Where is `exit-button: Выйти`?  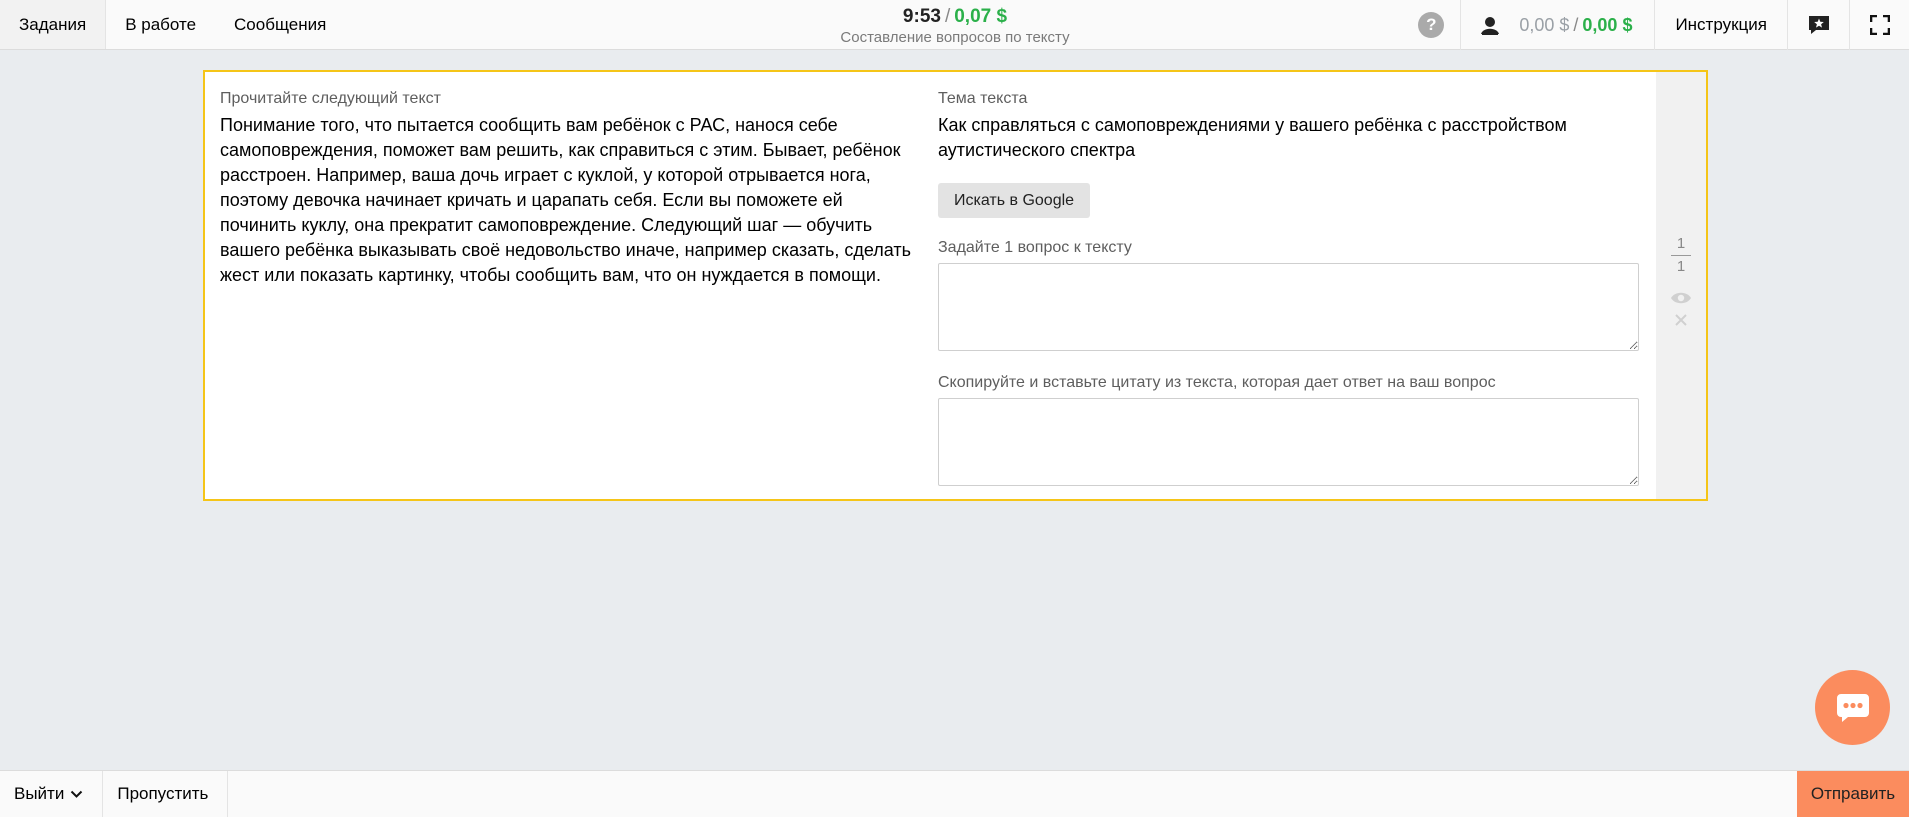
exit-button: Выйти is located at coordinates (52, 794).